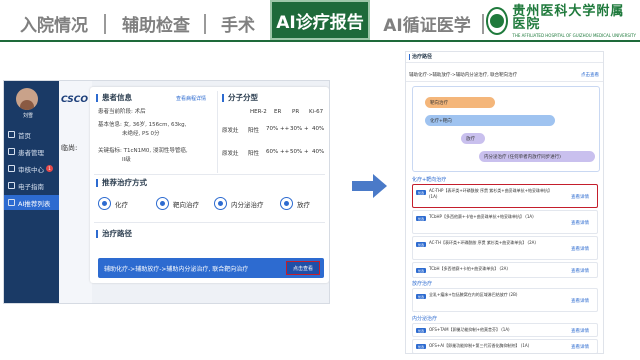 The image size is (640, 360). I want to click on mobile-path-link: 点击查看, so click(590, 75).